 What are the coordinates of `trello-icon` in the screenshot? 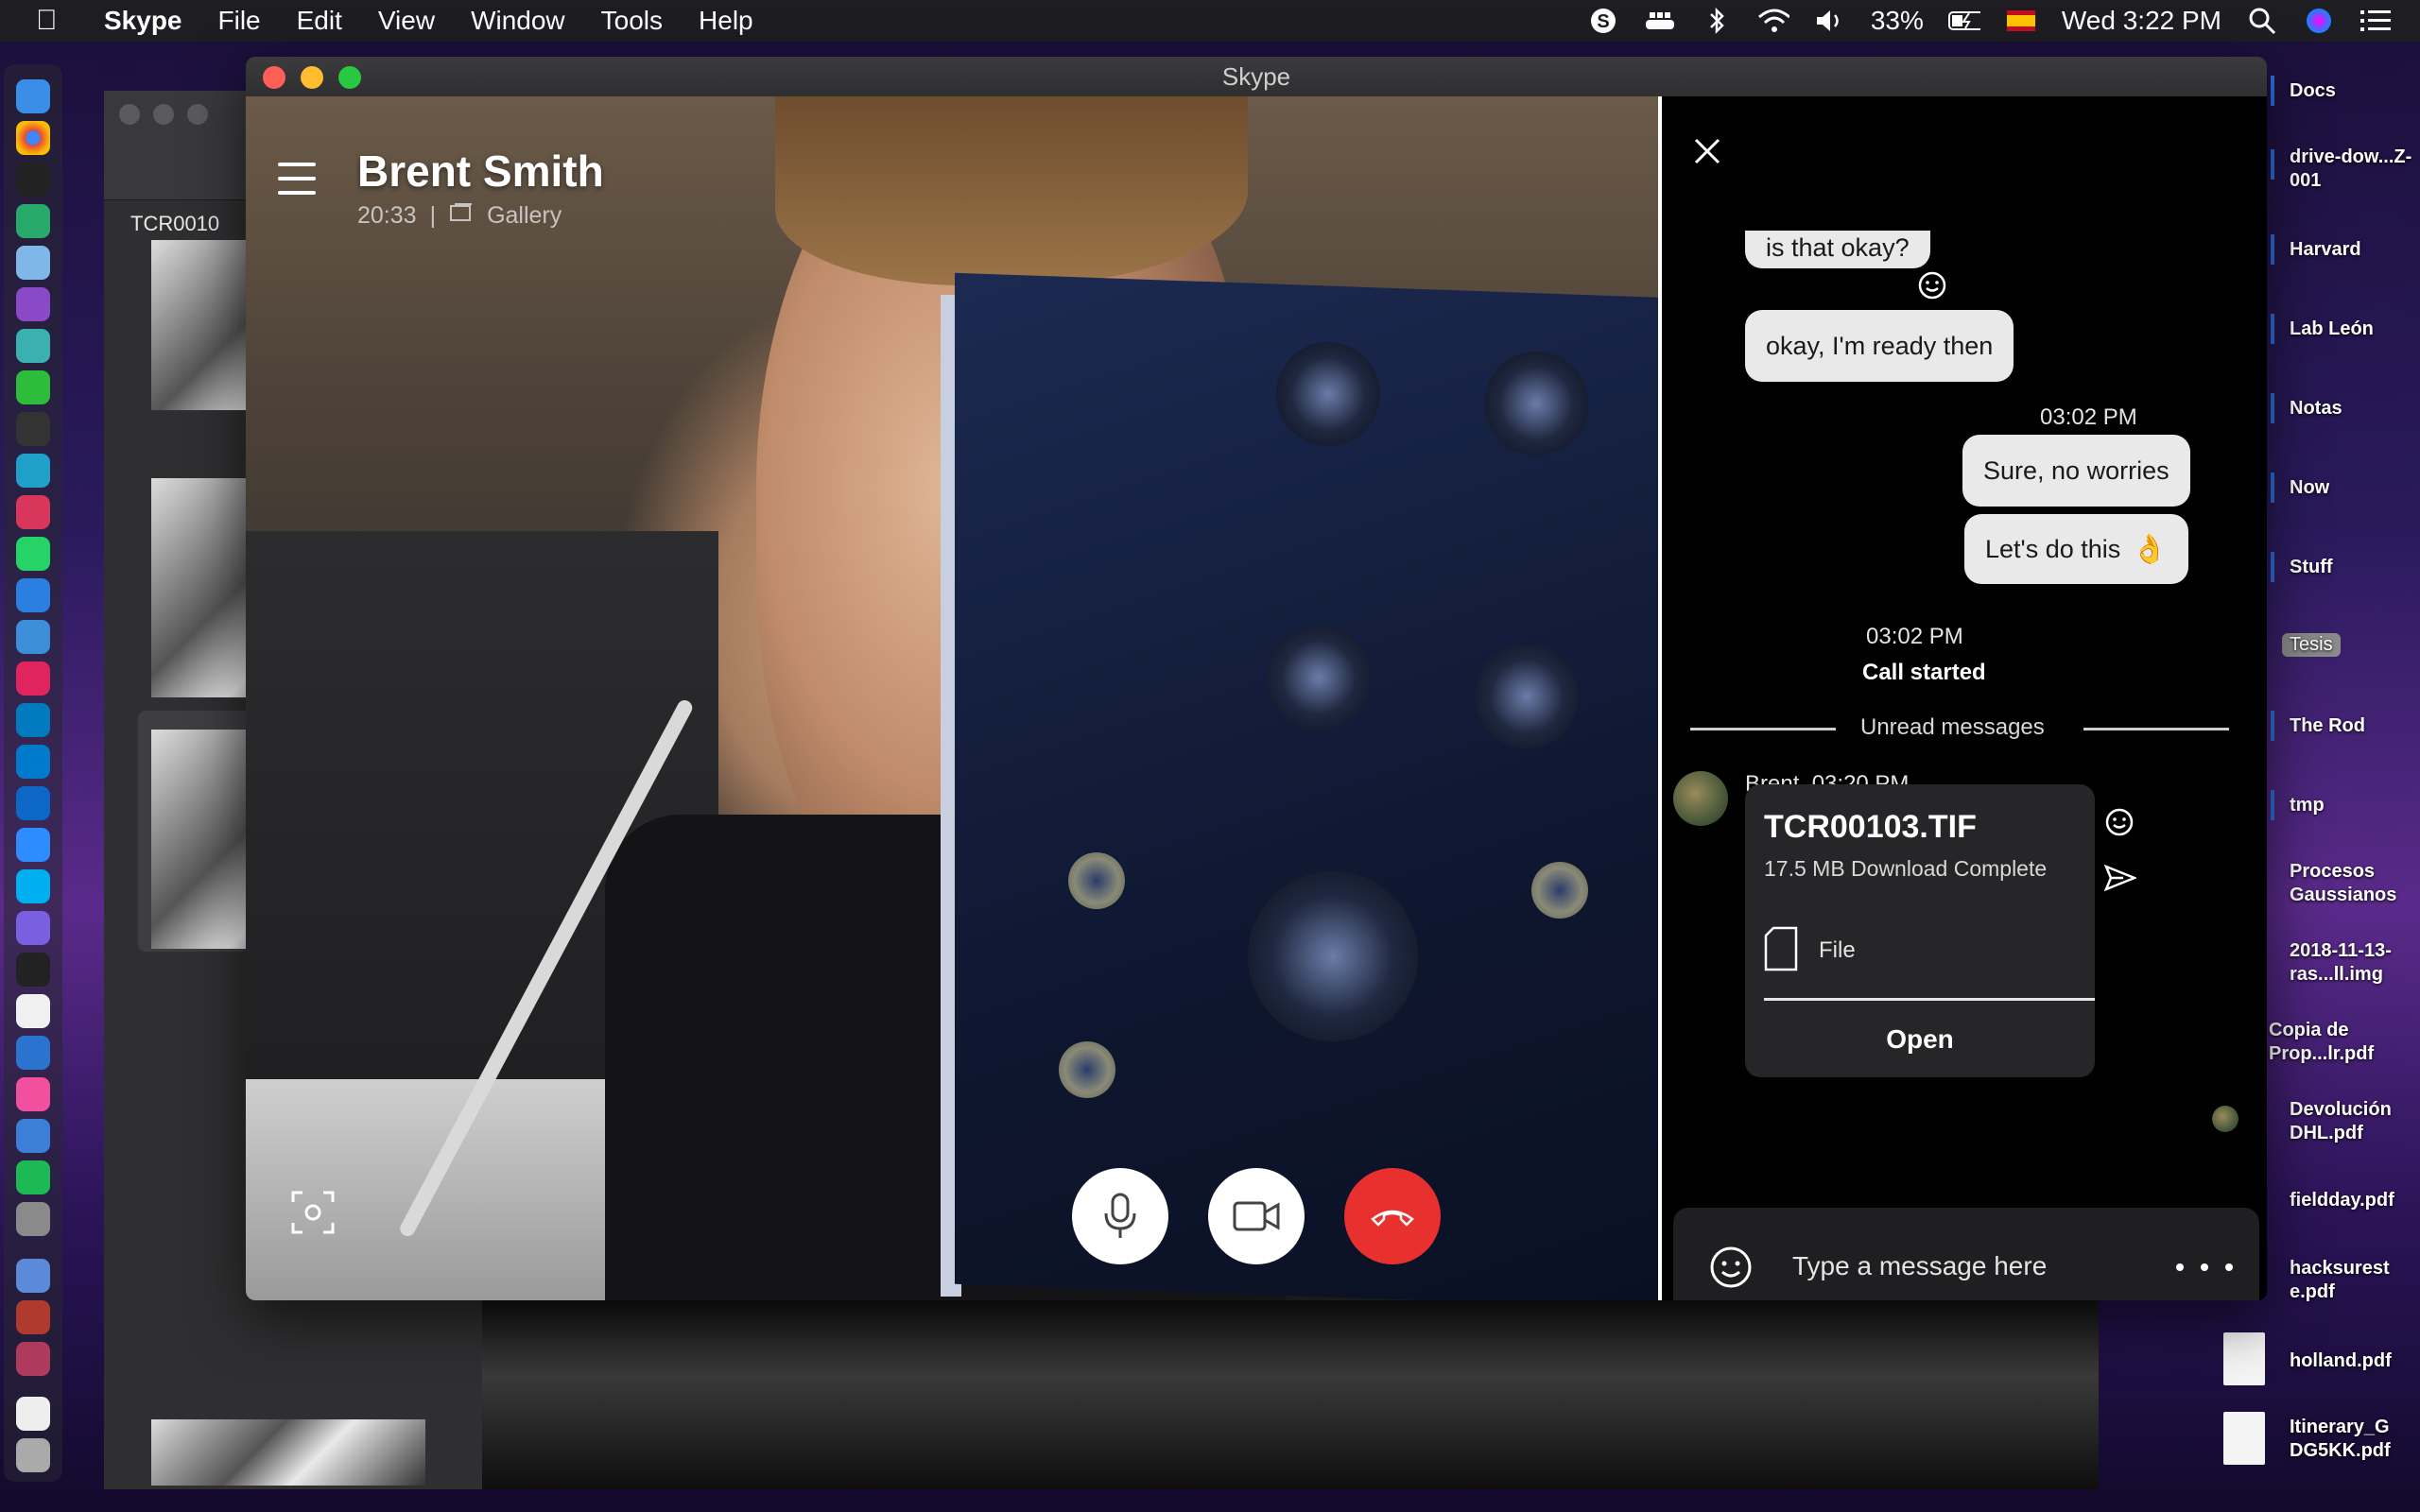 It's located at (33, 720).